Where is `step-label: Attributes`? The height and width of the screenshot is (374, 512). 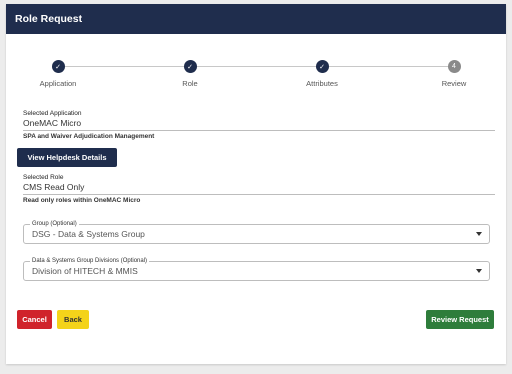 step-label: Attributes is located at coordinates (322, 83).